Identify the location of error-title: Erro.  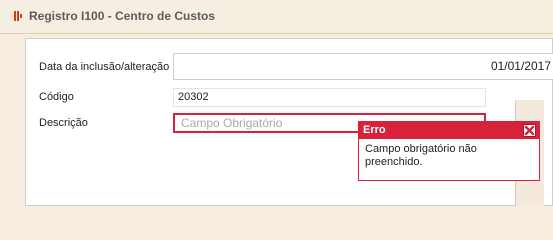
(374, 130).